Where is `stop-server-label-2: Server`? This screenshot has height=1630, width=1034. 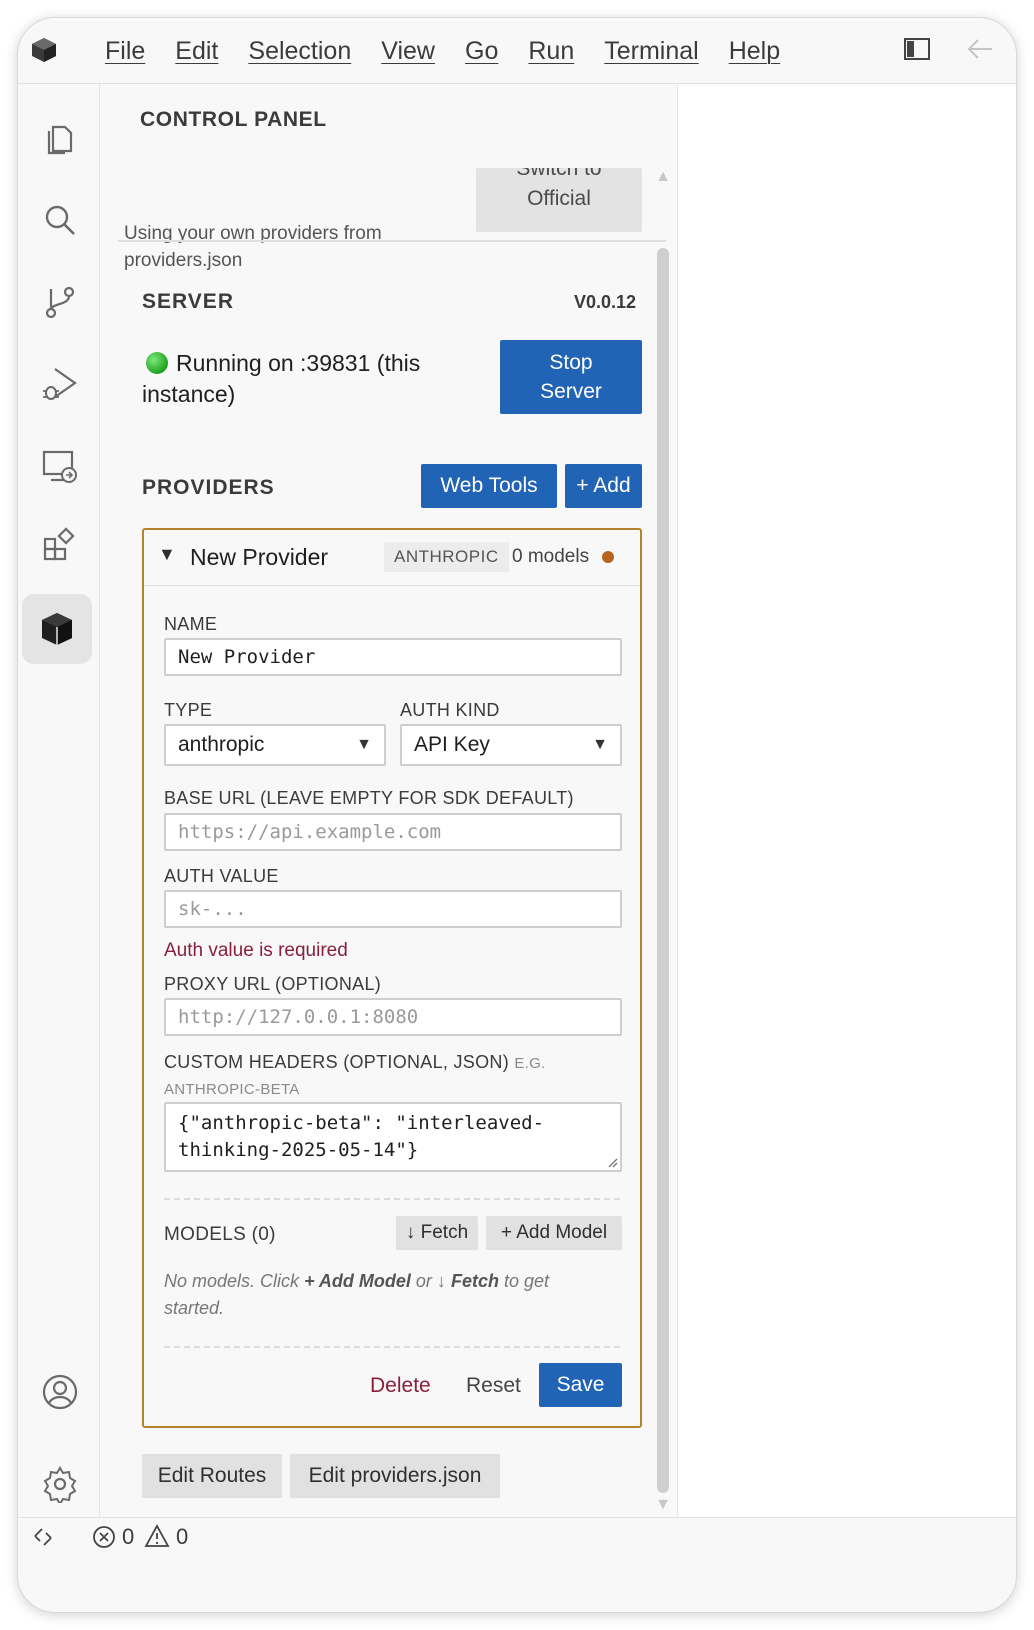
stop-server-label-2: Server is located at coordinates (571, 391).